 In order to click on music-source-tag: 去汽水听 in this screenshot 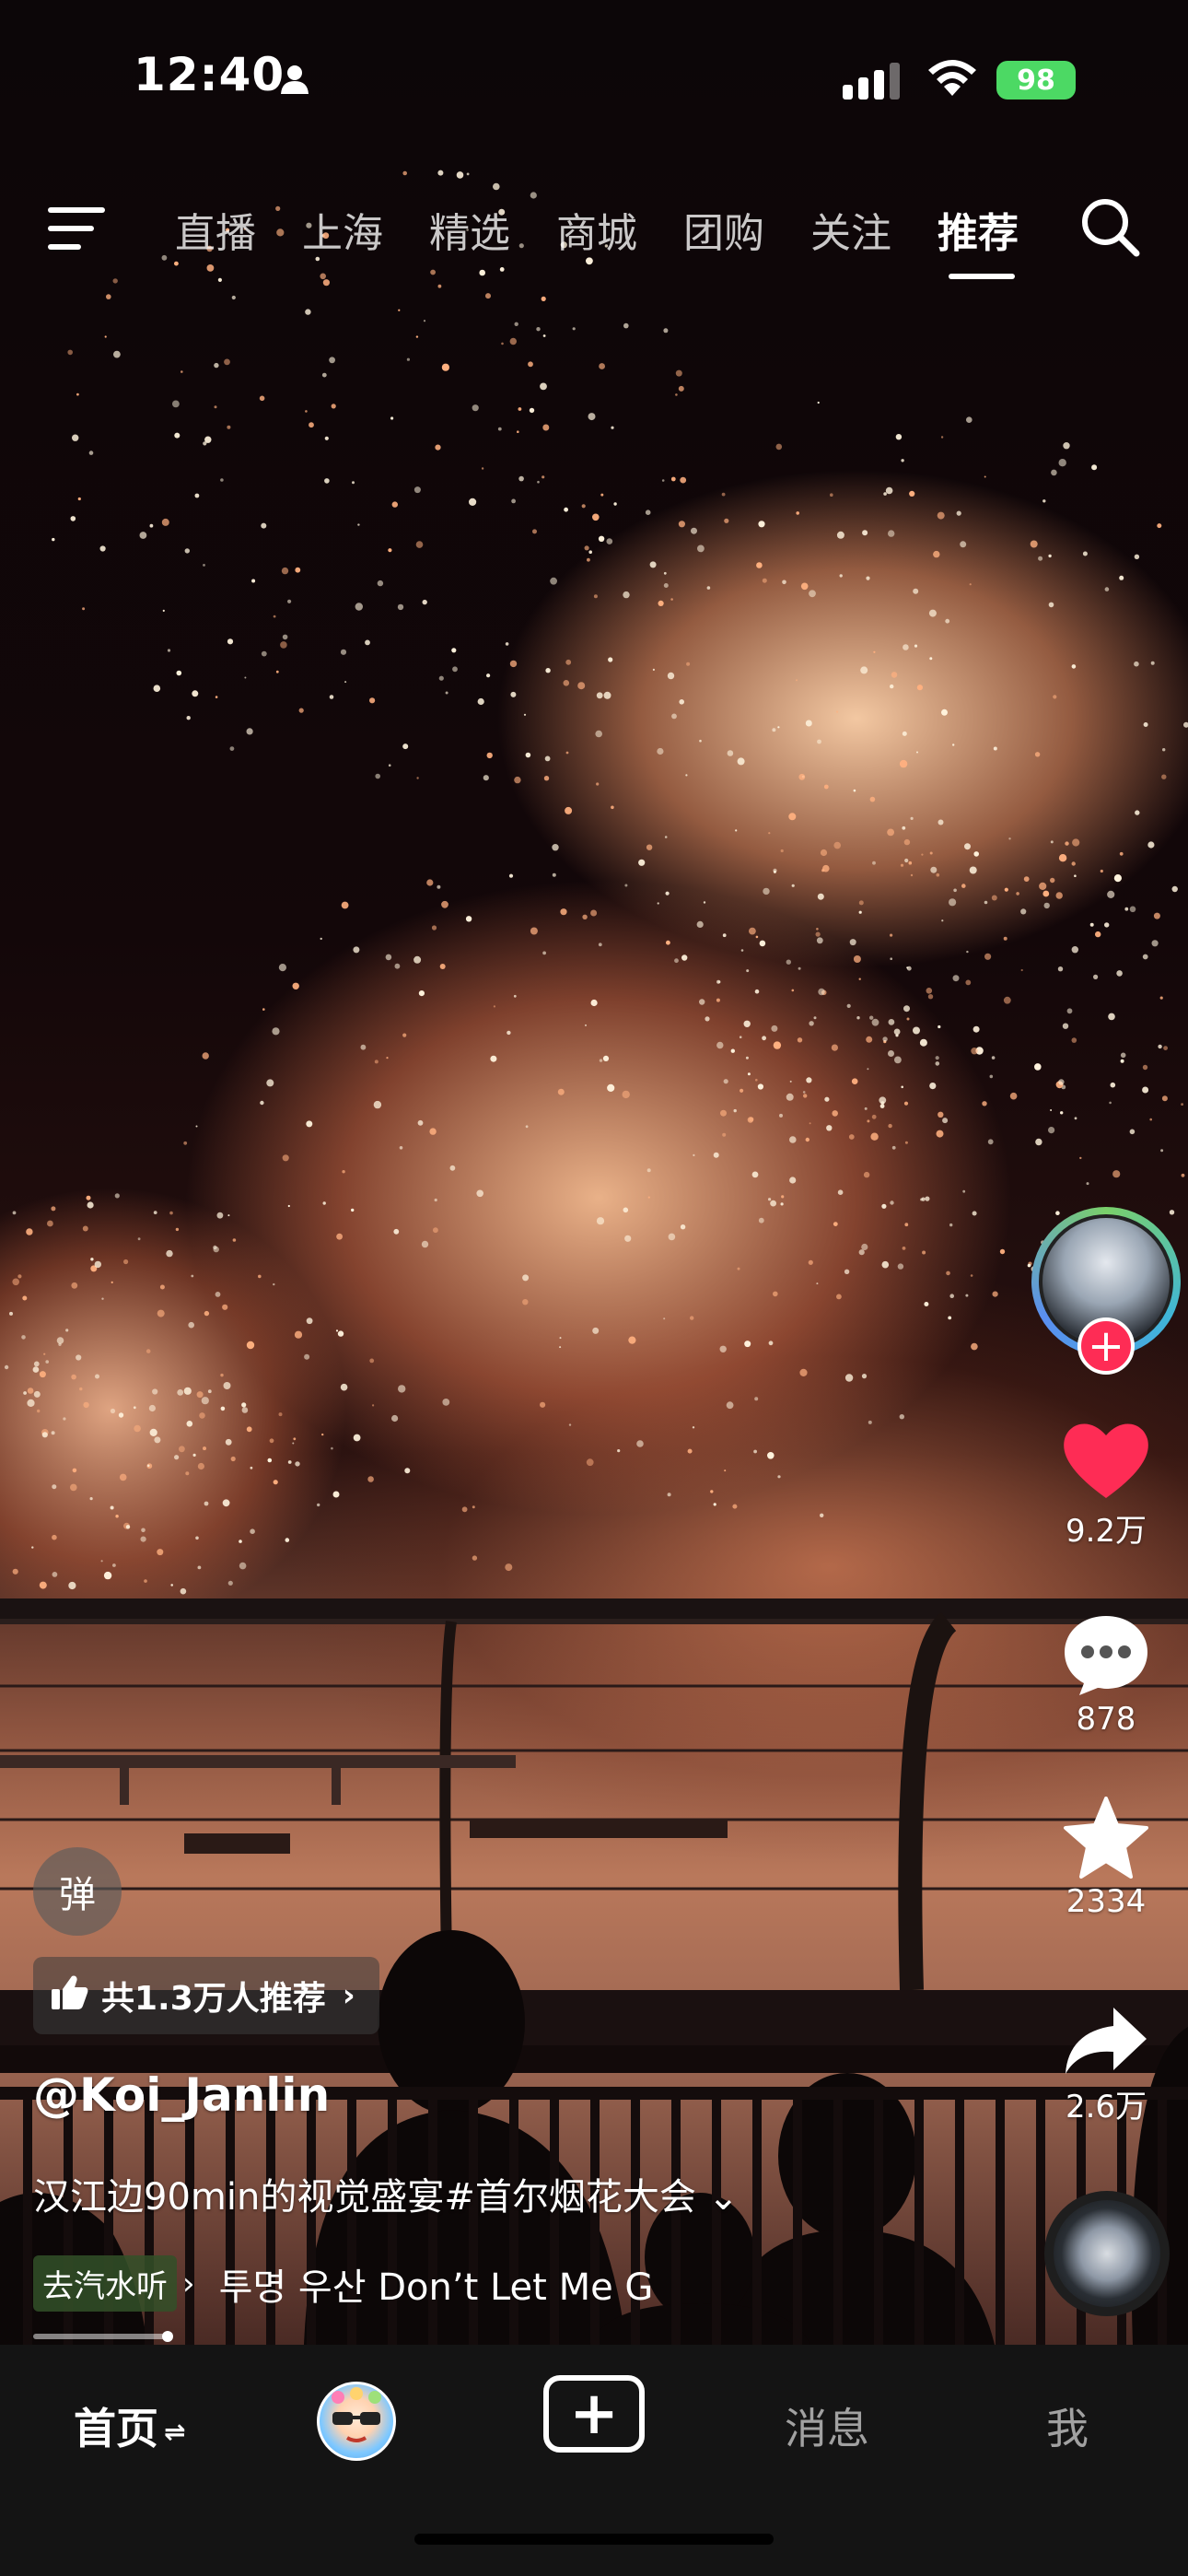, I will do `click(105, 2283)`.